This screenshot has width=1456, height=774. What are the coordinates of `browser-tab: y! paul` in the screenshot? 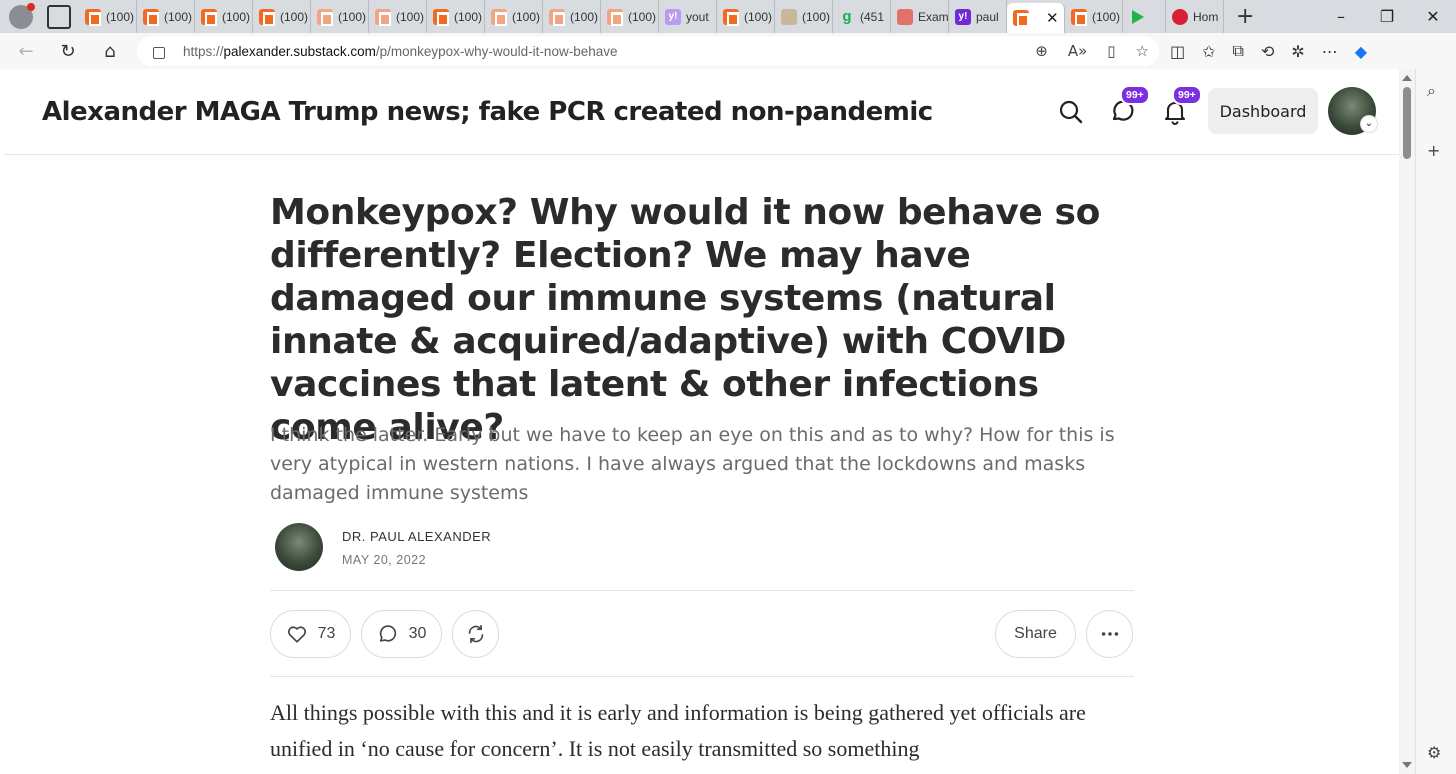 It's located at (978, 16).